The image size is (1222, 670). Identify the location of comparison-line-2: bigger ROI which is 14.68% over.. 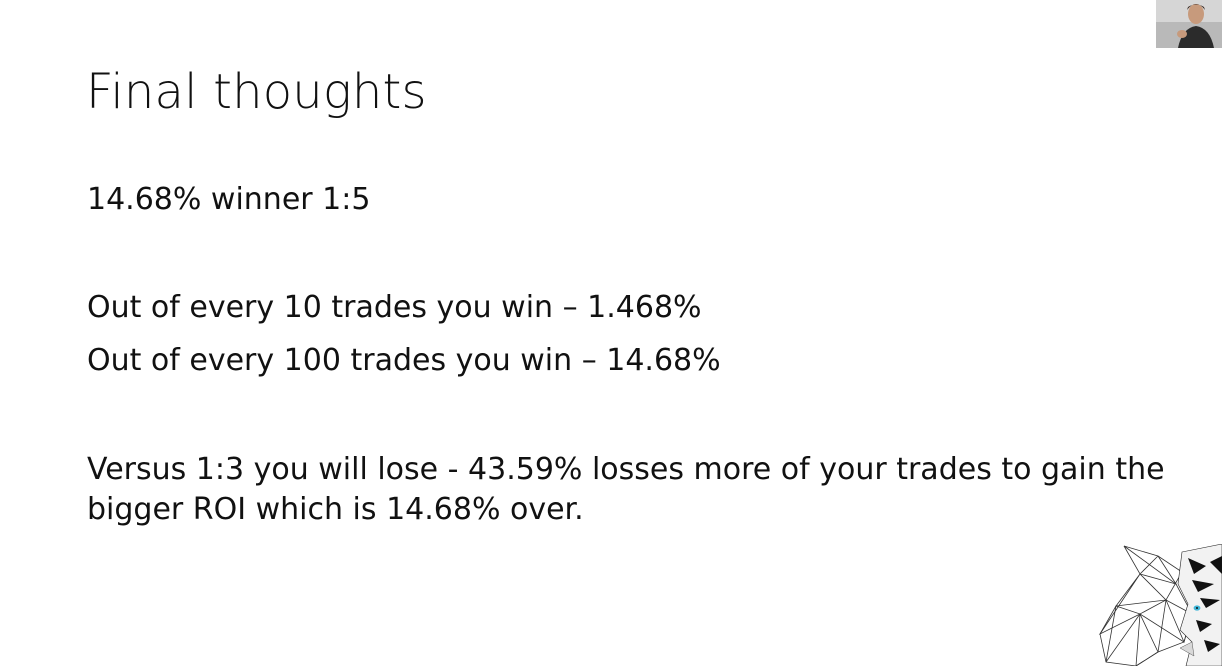
(335, 509).